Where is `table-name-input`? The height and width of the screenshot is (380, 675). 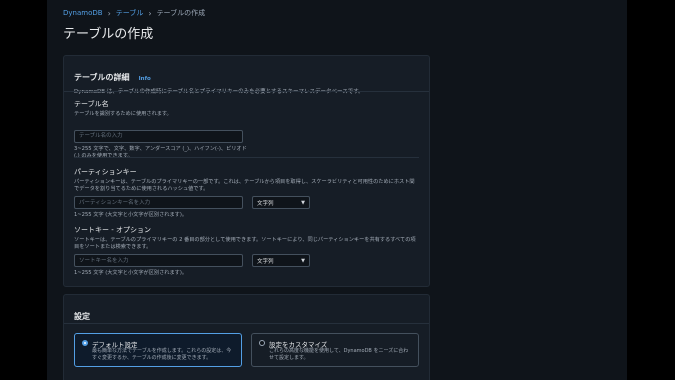 table-name-input is located at coordinates (158, 136).